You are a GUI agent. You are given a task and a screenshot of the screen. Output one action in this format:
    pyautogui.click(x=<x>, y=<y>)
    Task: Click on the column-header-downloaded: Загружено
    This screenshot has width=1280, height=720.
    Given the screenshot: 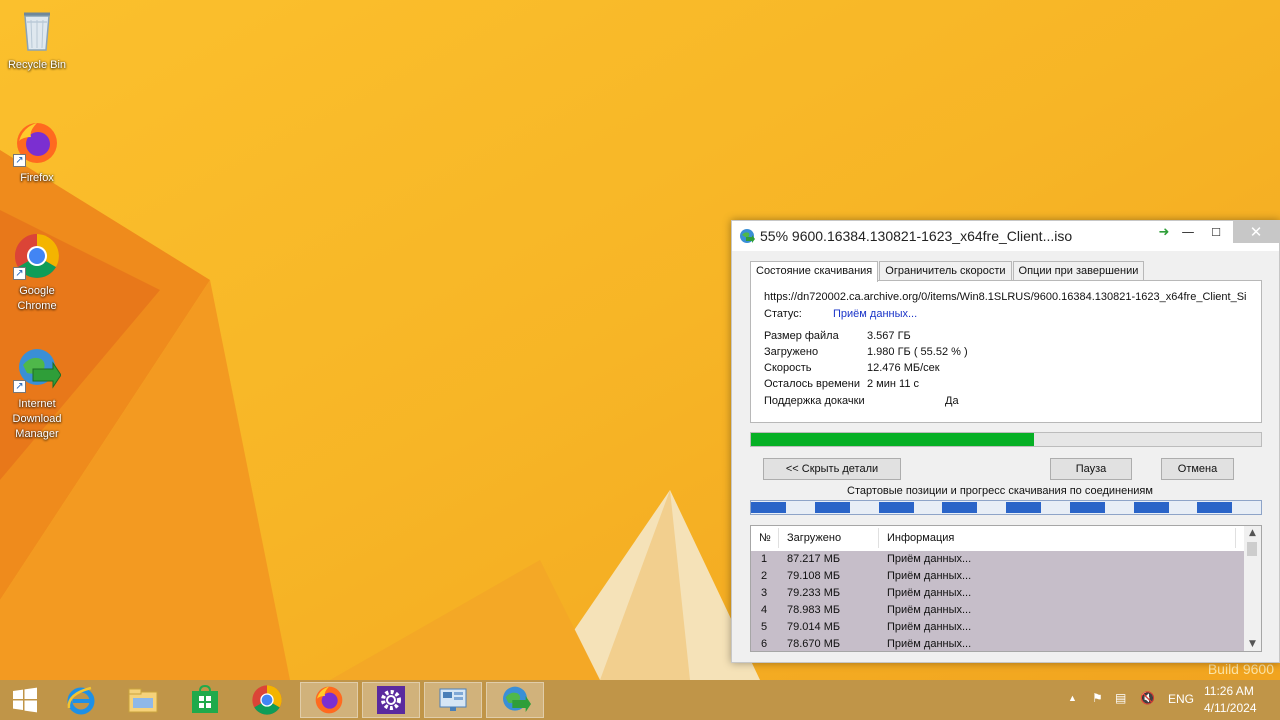 What is the action you would take?
    pyautogui.click(x=814, y=538)
    